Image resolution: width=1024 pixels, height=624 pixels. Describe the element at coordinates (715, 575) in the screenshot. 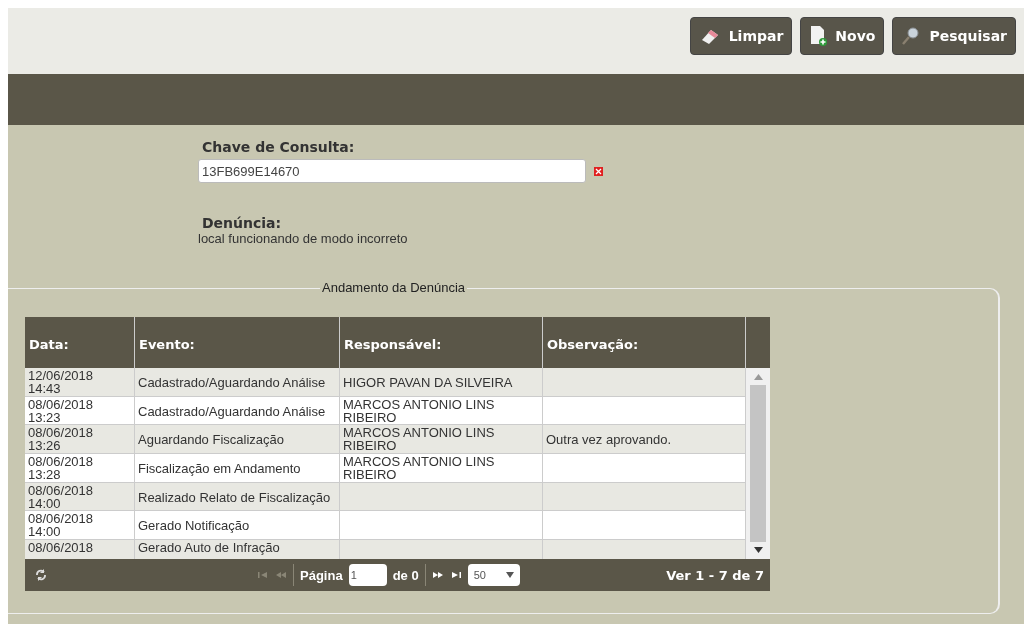

I see `record-summary: Ver 1 - 7 de 7` at that location.